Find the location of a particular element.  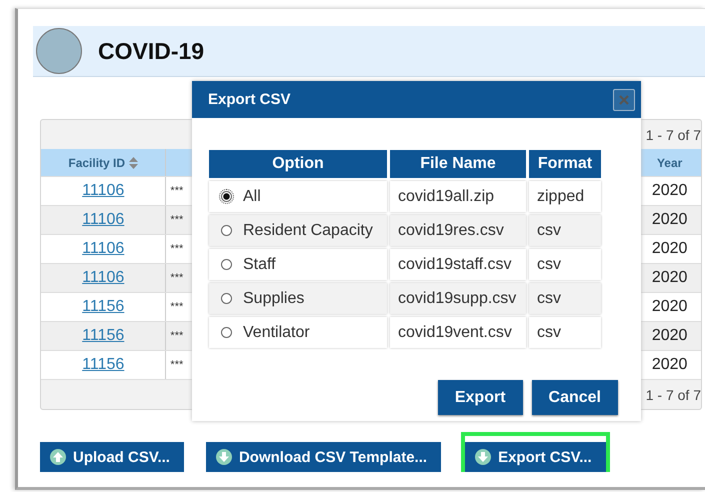

column-header: Facility ID is located at coordinates (103, 162).